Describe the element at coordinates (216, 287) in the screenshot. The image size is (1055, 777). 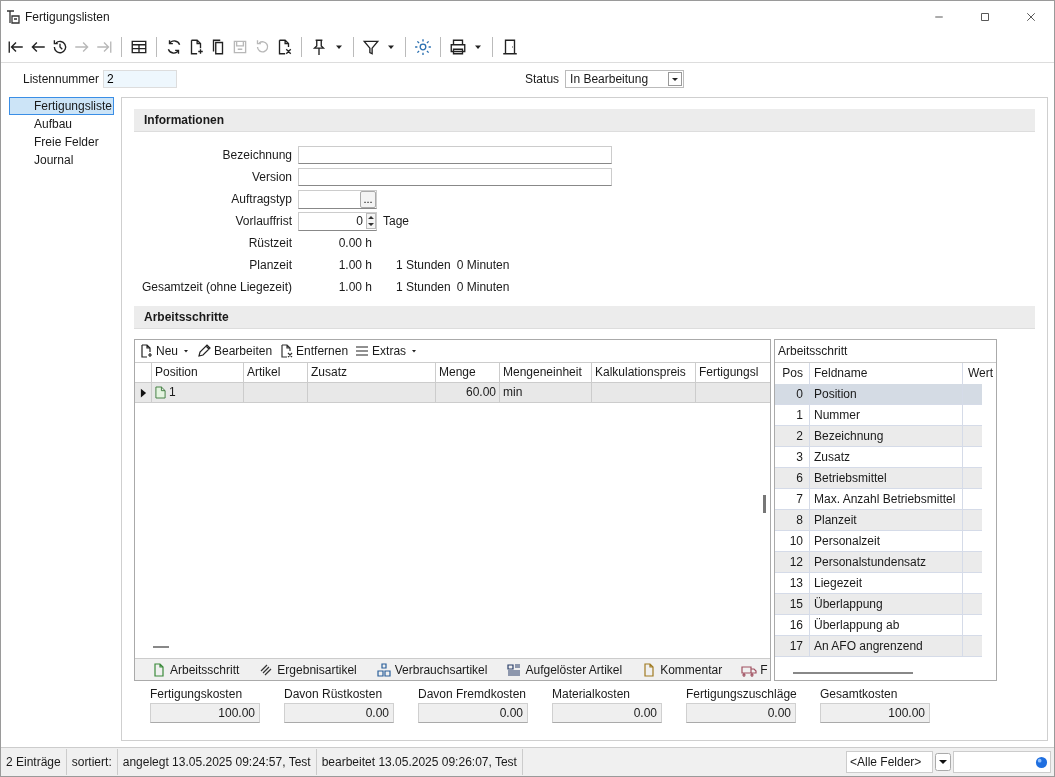
I see `field-label: Gesamtzeit (ohne Liegezeit)` at that location.